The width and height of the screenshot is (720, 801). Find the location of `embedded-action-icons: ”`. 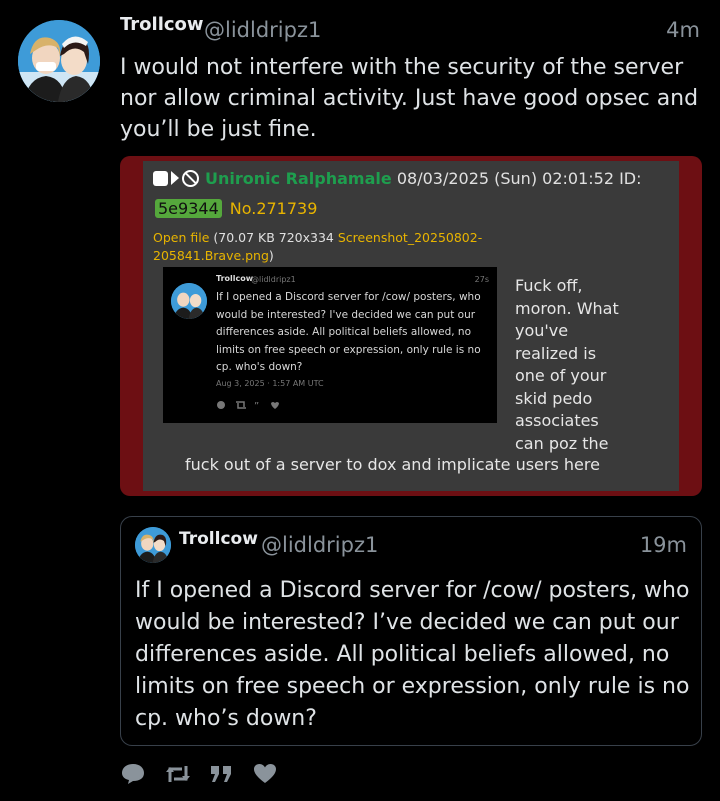

embedded-action-icons: ” is located at coordinates (248, 406).